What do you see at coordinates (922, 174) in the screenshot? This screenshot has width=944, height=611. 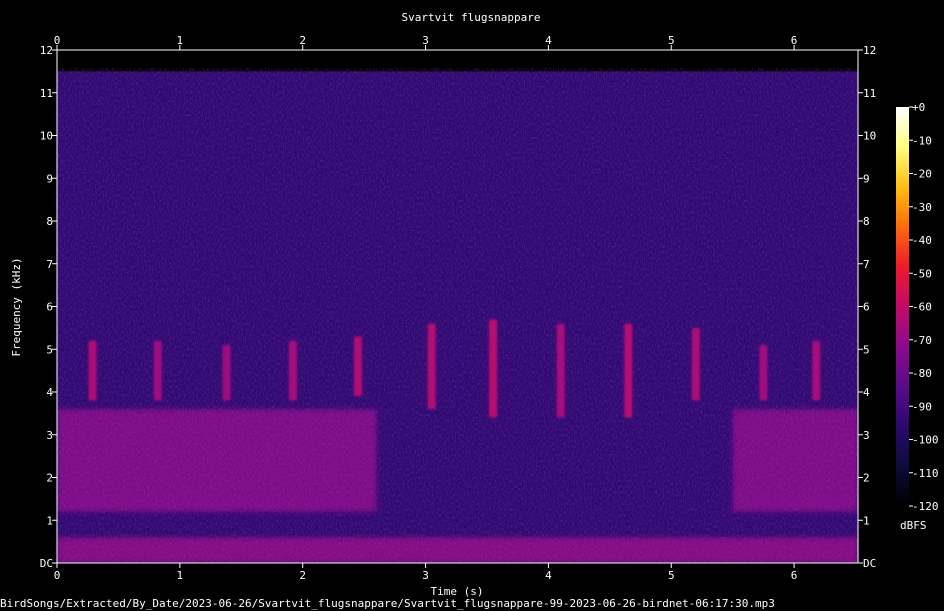 I see `colorbar-tick-label: -20` at bounding box center [922, 174].